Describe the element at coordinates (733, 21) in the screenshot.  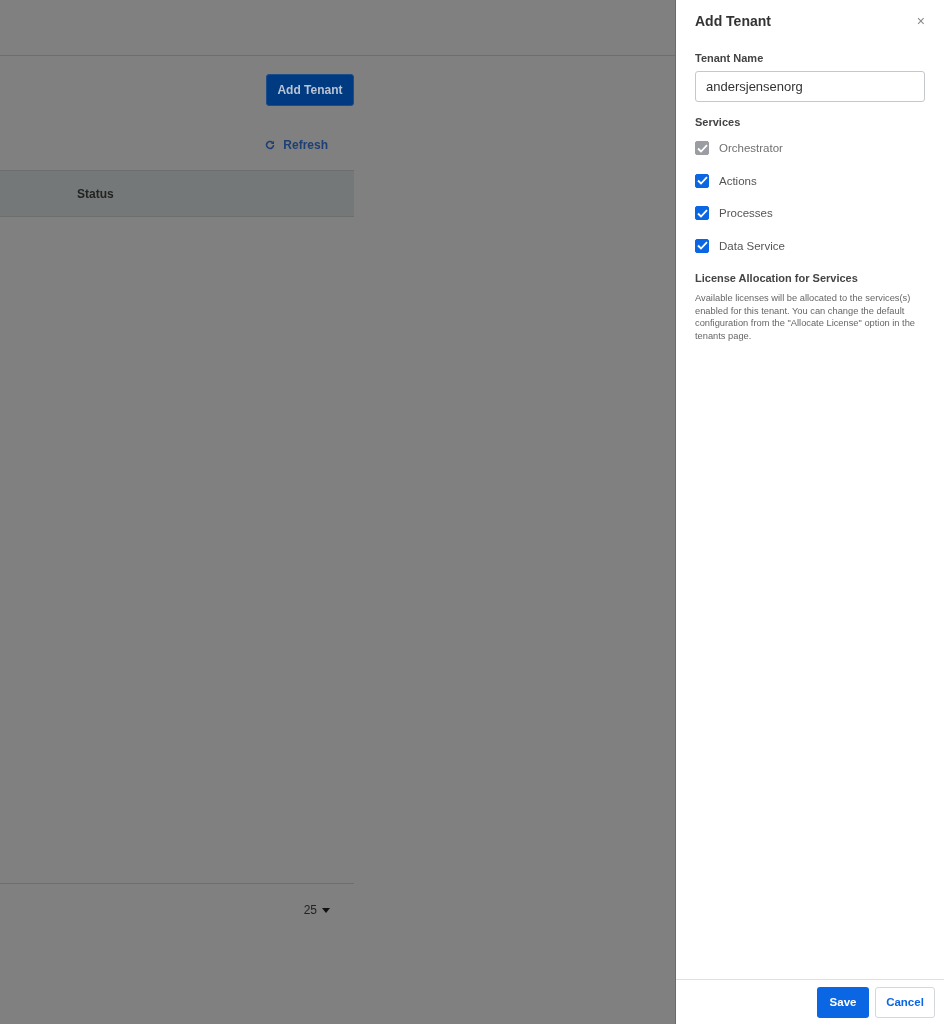
I see `panel-title: Add Tenant` at that location.